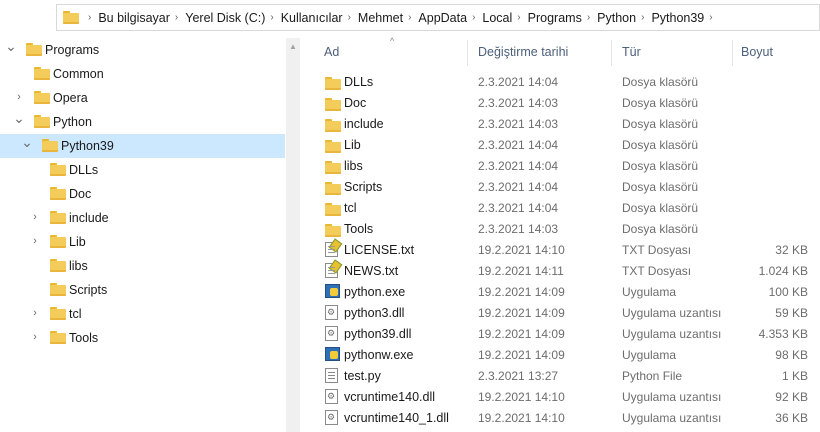 This screenshot has height=432, width=820. What do you see at coordinates (225, 18) in the screenshot?
I see `breadcrumb-item: Yerel Disk (C:)` at bounding box center [225, 18].